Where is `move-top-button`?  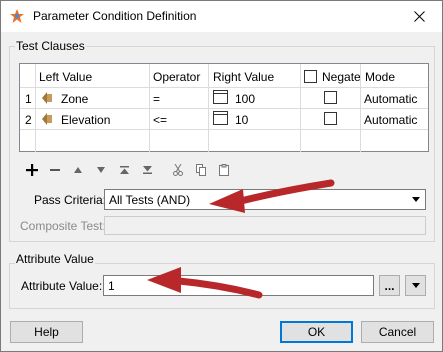
move-top-button is located at coordinates (124, 170).